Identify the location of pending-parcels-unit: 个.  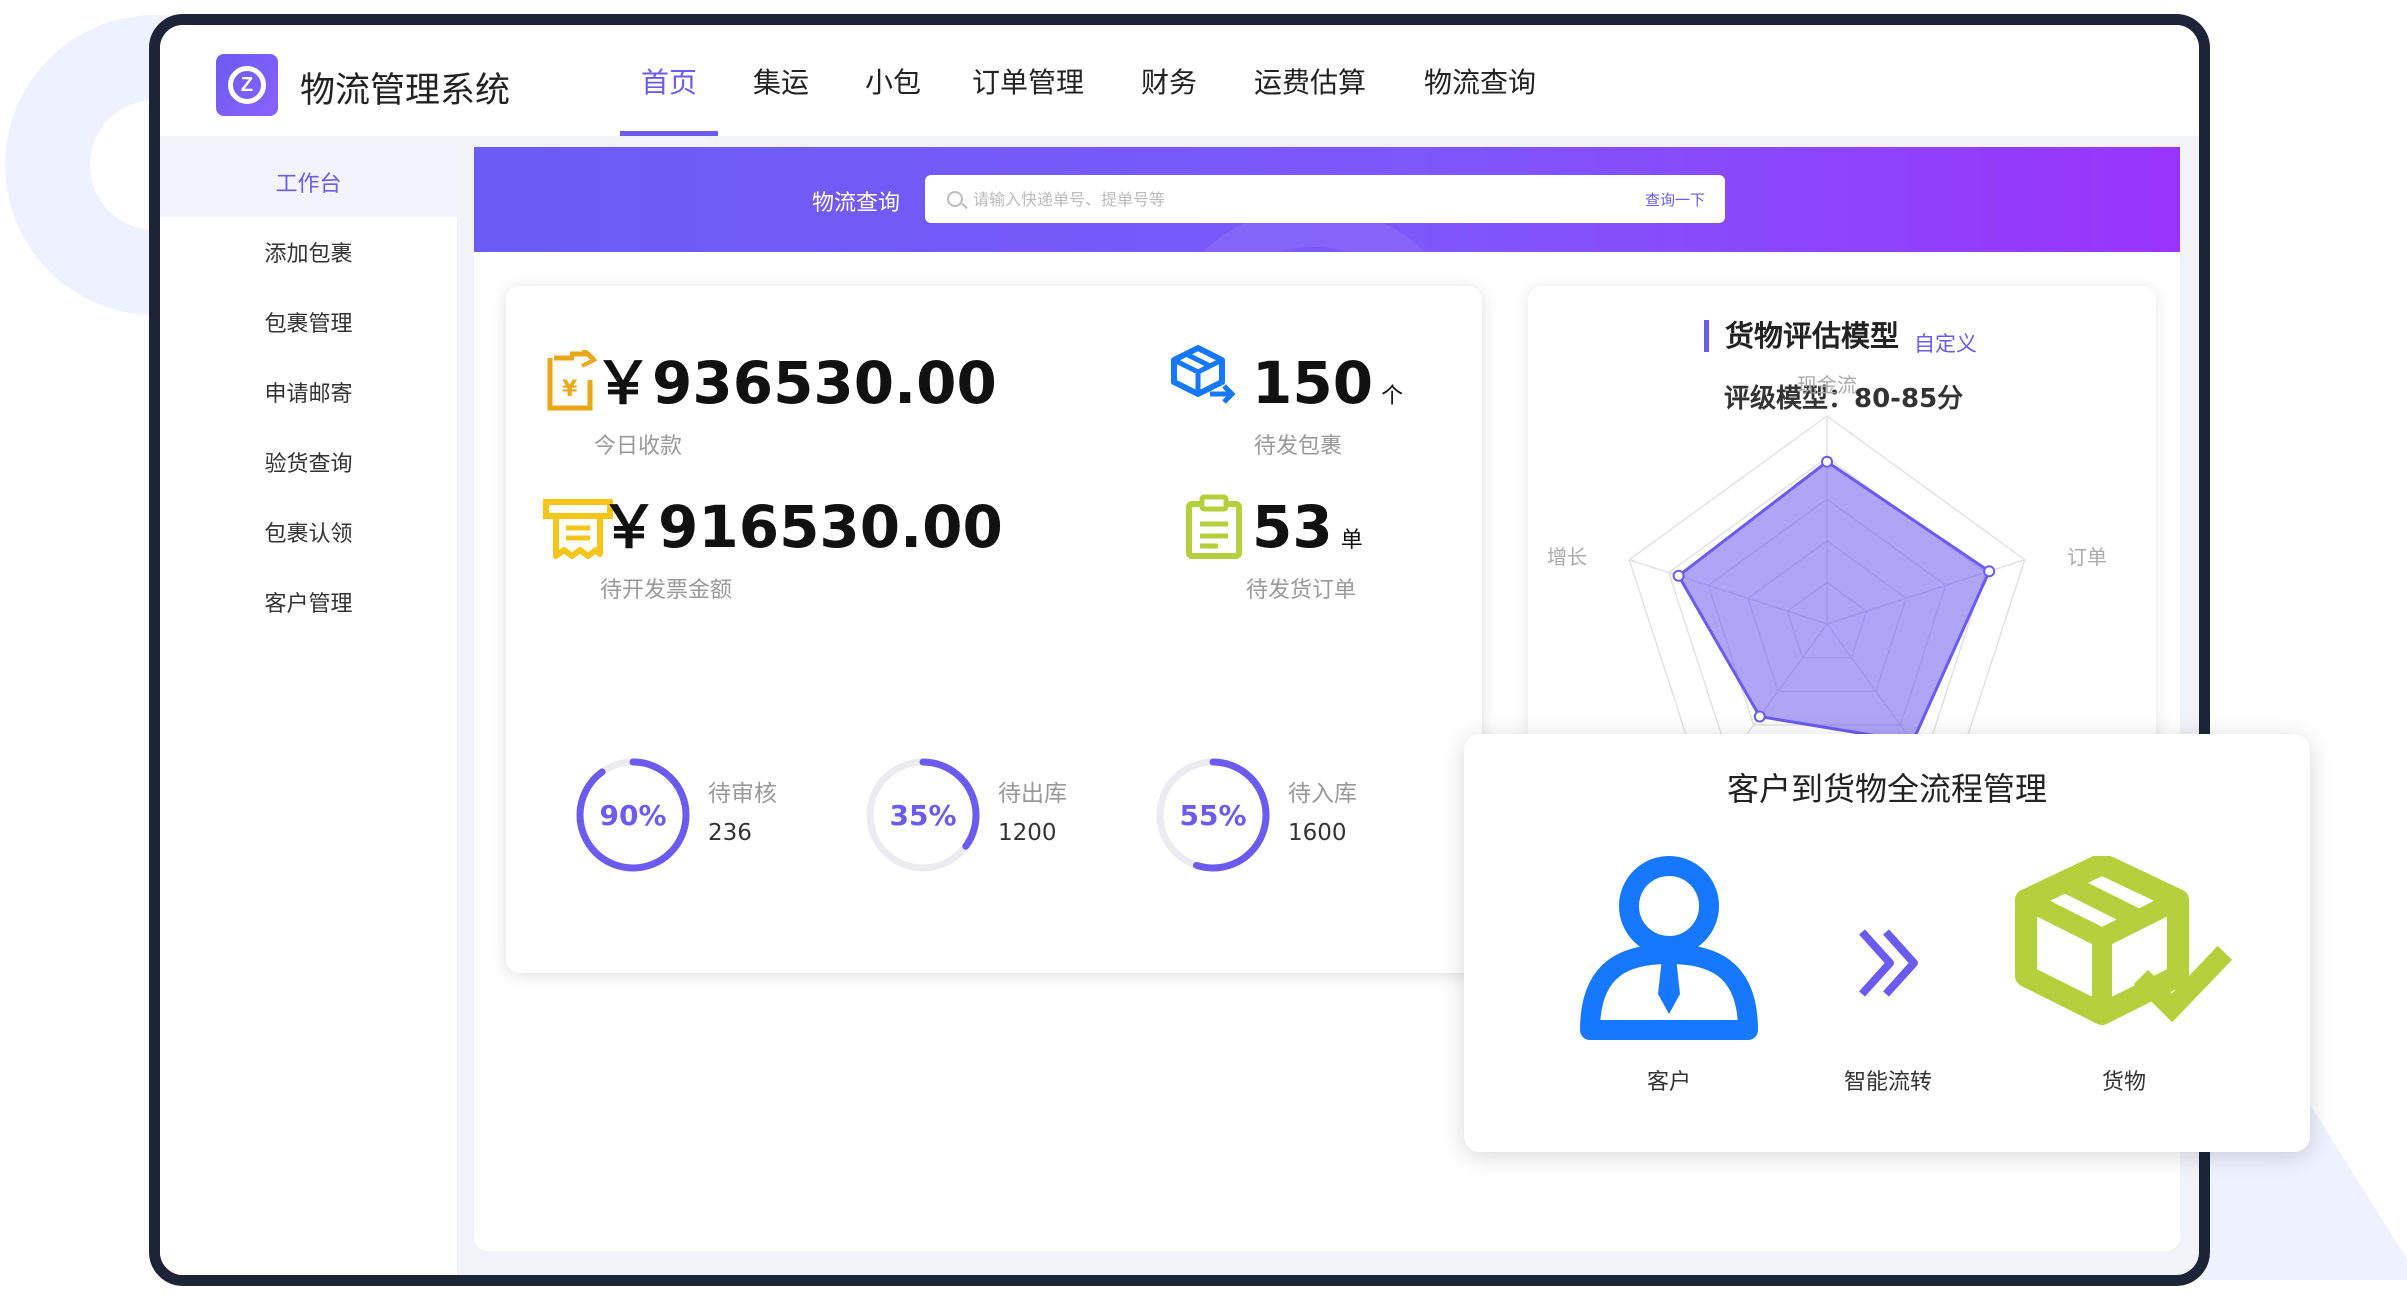
(1392, 396).